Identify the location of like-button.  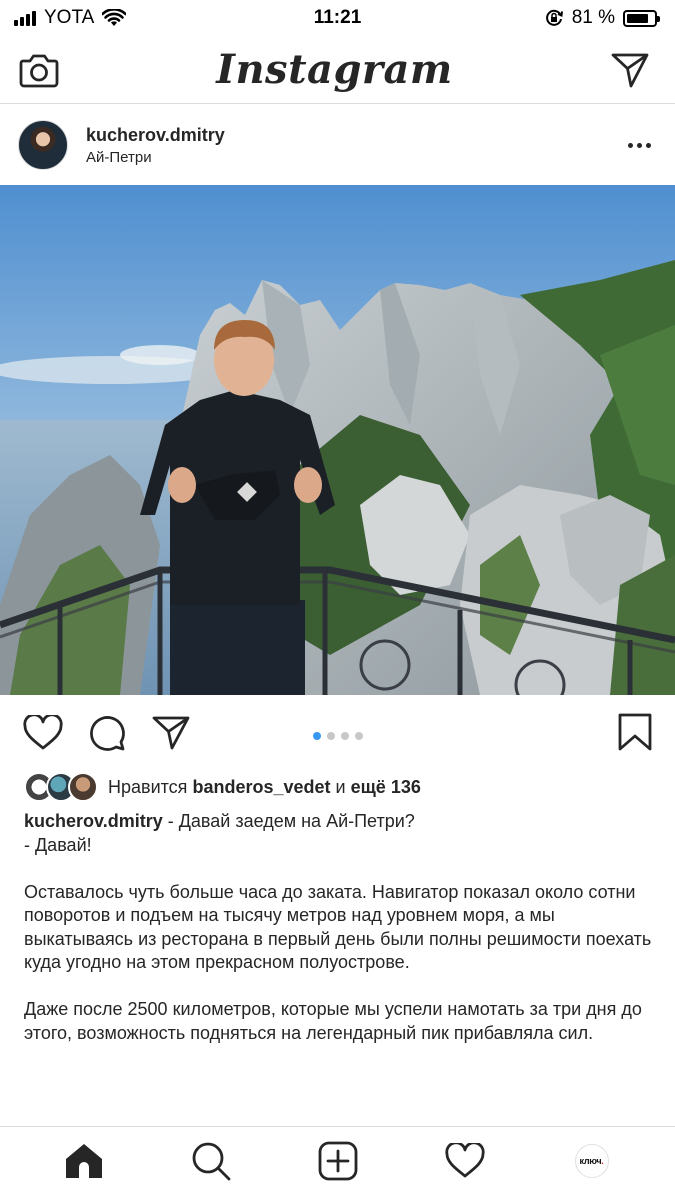
(43, 733).